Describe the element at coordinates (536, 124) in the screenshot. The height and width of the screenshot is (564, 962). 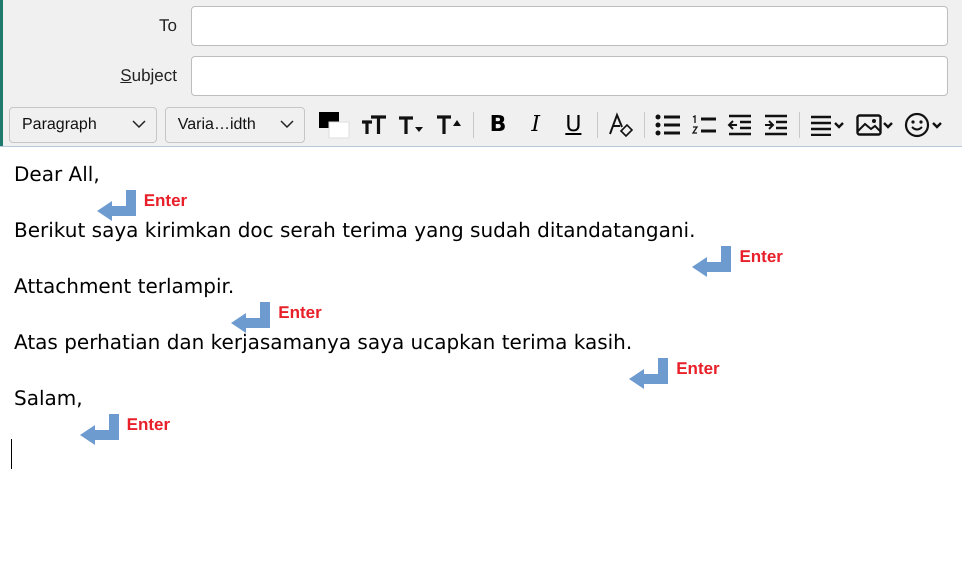
I see `italic-button: I` at that location.